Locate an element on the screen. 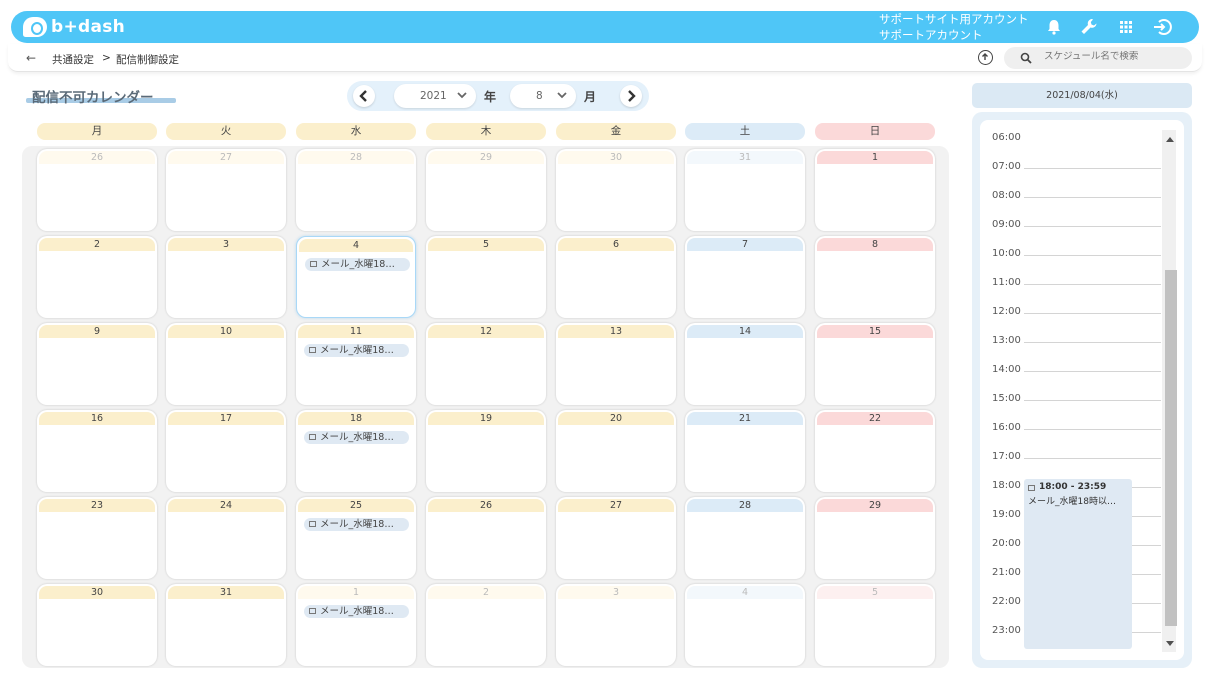 This screenshot has width=1210, height=680. hour-label: 22:00 is located at coordinates (1006, 601).